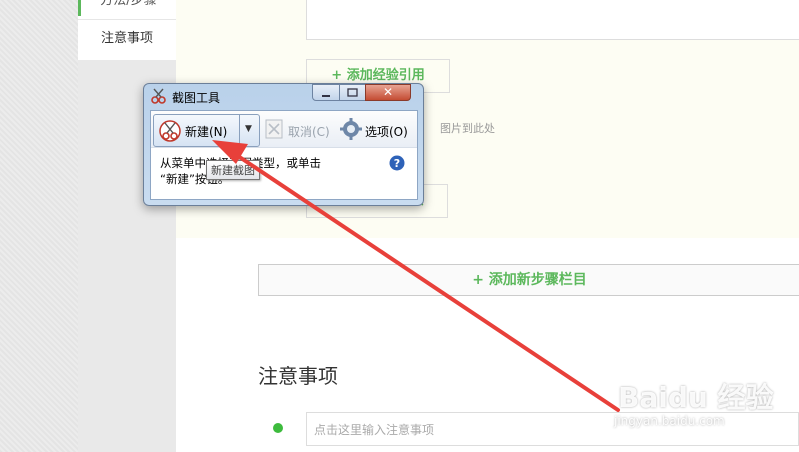 The height and width of the screenshot is (452, 799). What do you see at coordinates (528, 280) in the screenshot?
I see `add-step-section-button: + 添加新步骤栏目` at bounding box center [528, 280].